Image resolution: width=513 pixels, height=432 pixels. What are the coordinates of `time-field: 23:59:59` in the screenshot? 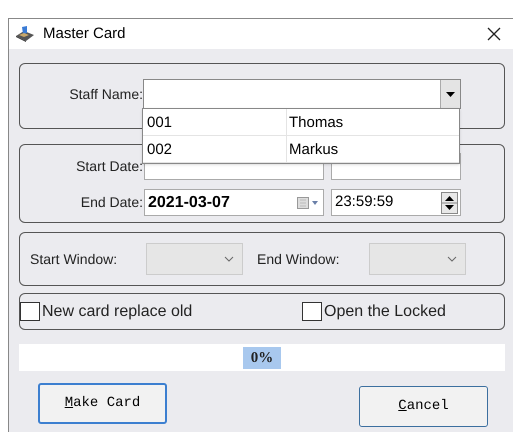 It's located at (396, 202).